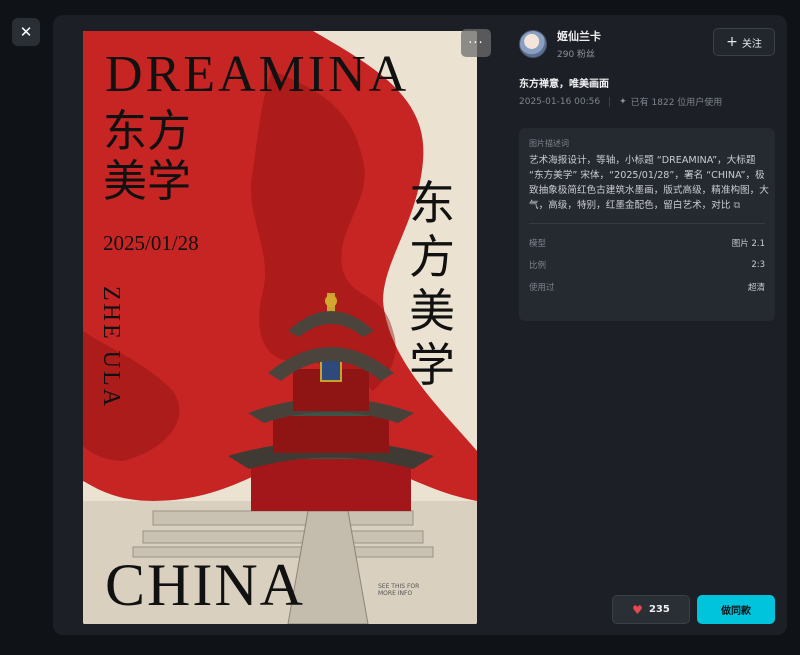 This screenshot has width=800, height=655. What do you see at coordinates (560, 101) in the screenshot?
I see `publish-date: 2025-01-16 00:56` at bounding box center [560, 101].